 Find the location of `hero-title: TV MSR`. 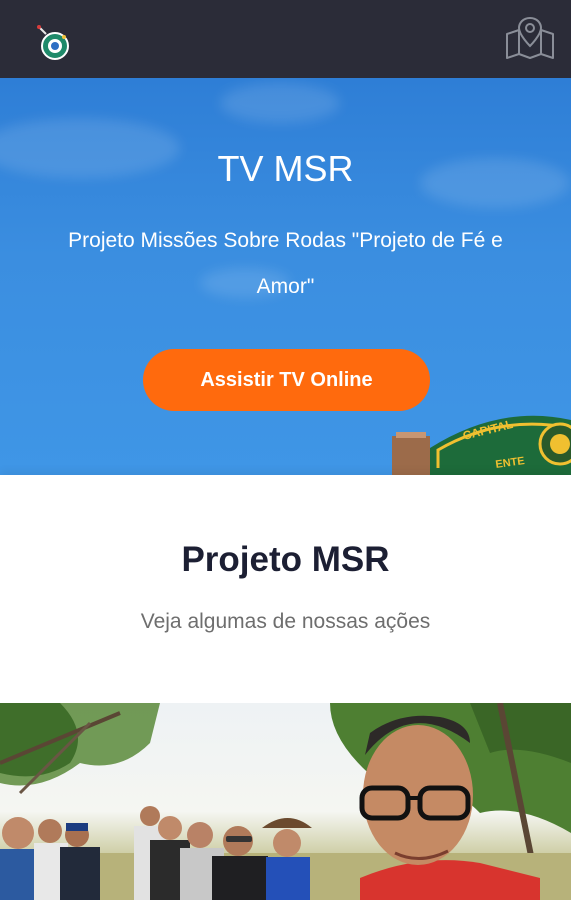

hero-title: TV MSR is located at coordinates (285, 168).